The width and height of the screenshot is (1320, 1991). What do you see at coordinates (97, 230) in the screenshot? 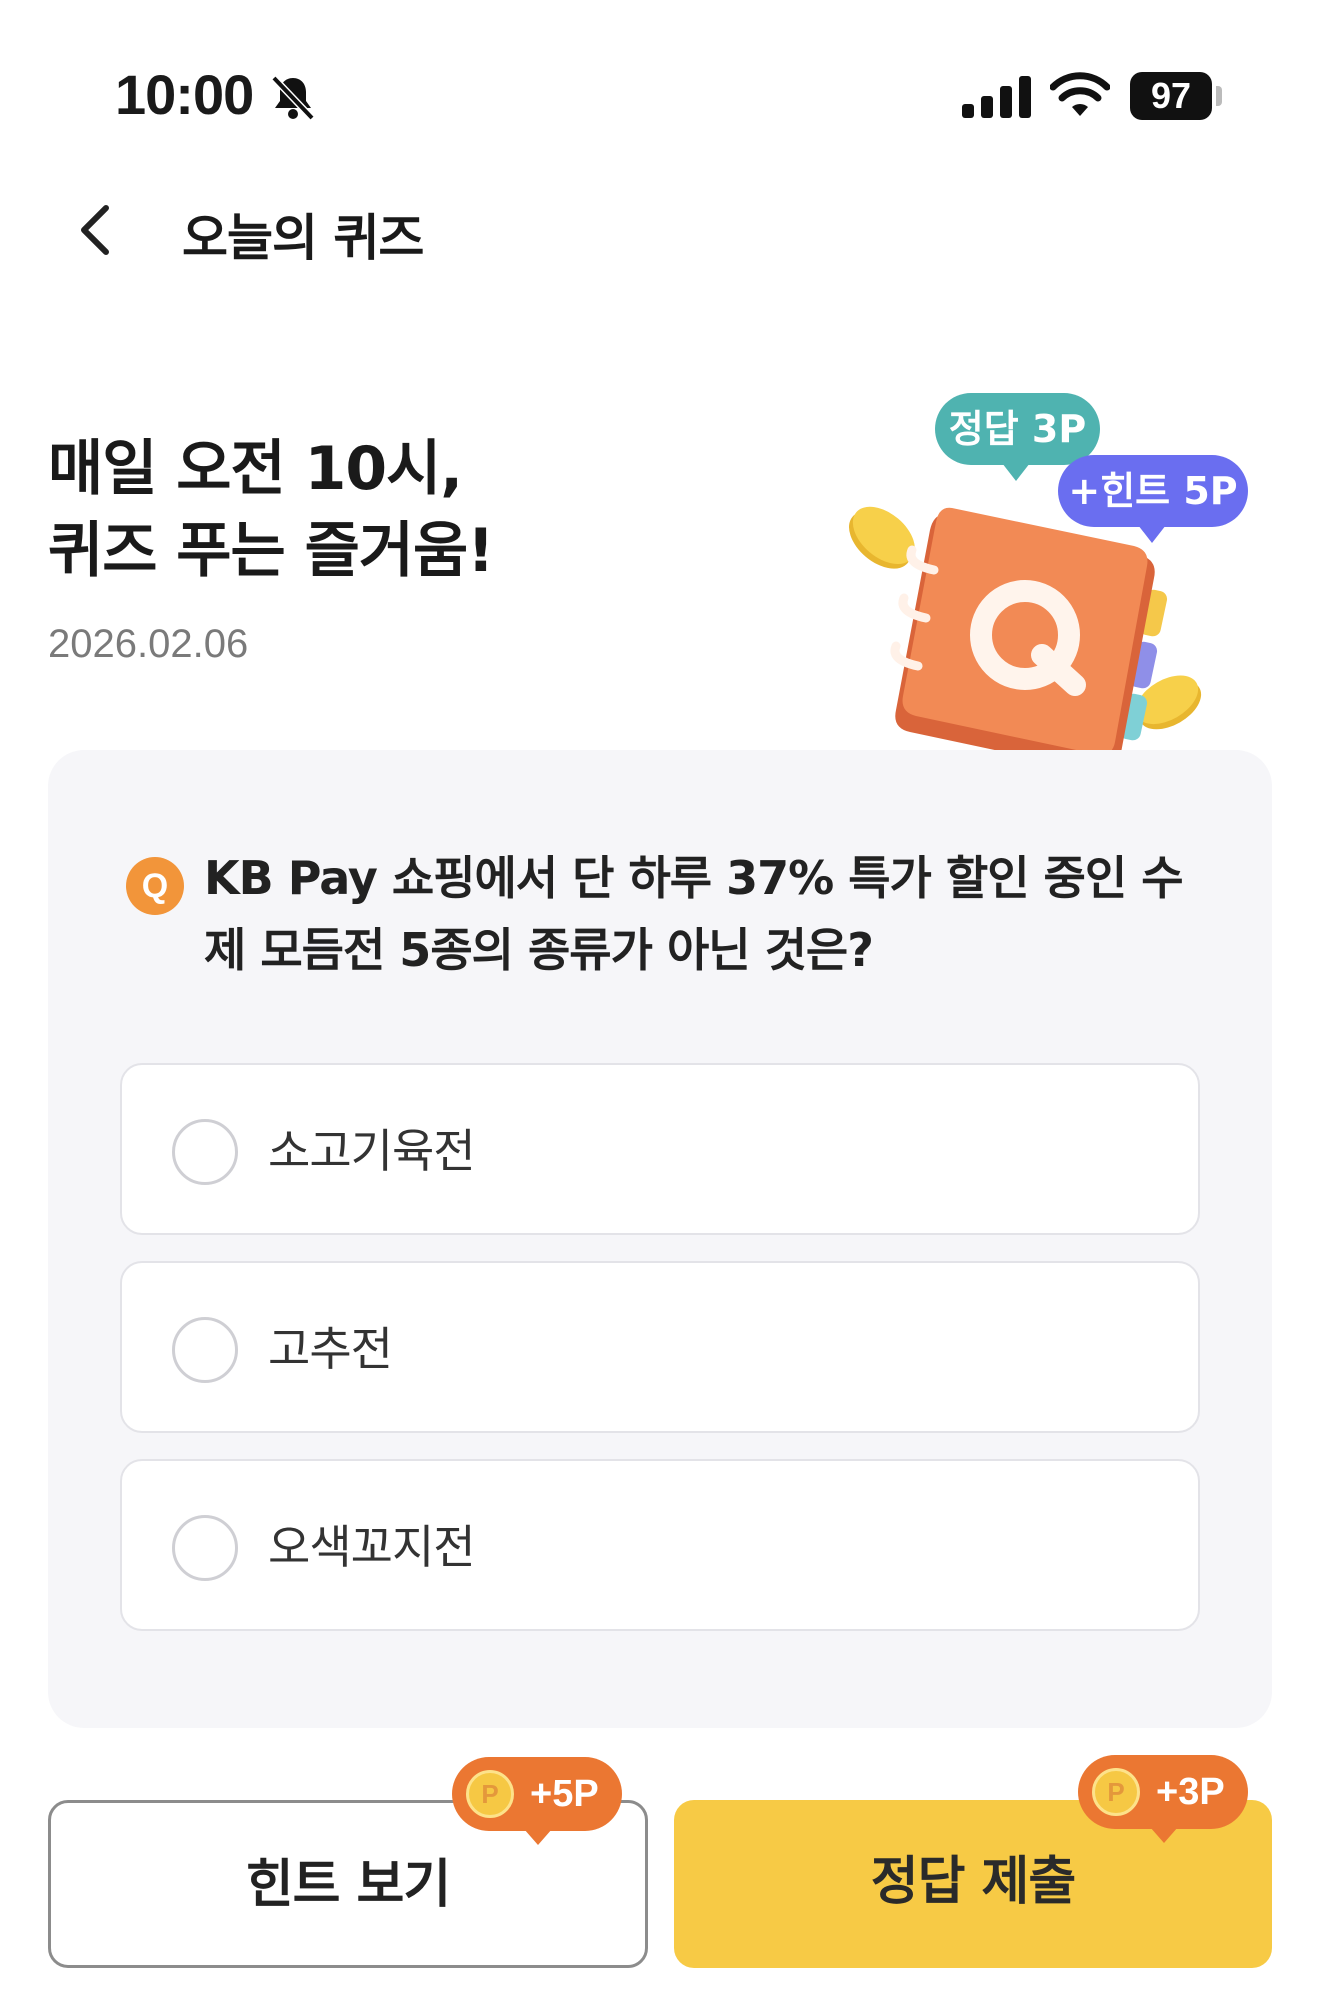
I see `back-chevron-icon` at bounding box center [97, 230].